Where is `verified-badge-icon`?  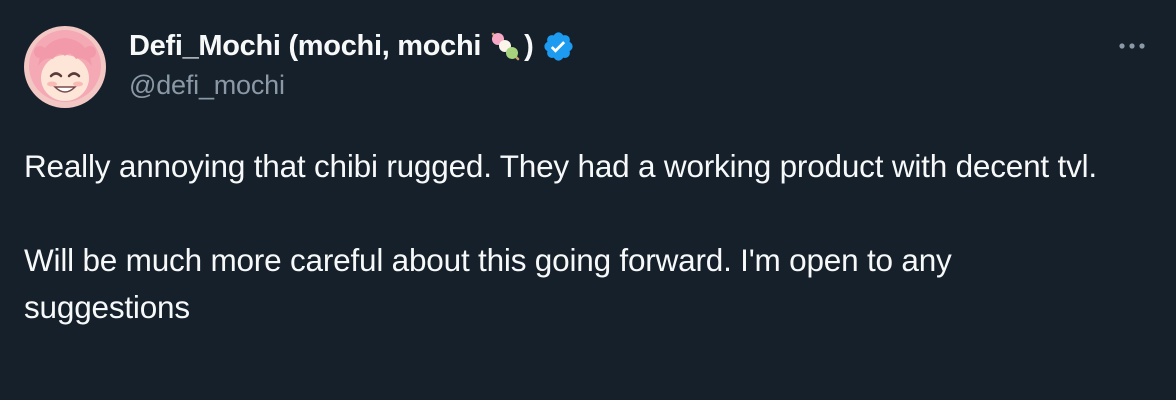
verified-badge-icon is located at coordinates (558, 46).